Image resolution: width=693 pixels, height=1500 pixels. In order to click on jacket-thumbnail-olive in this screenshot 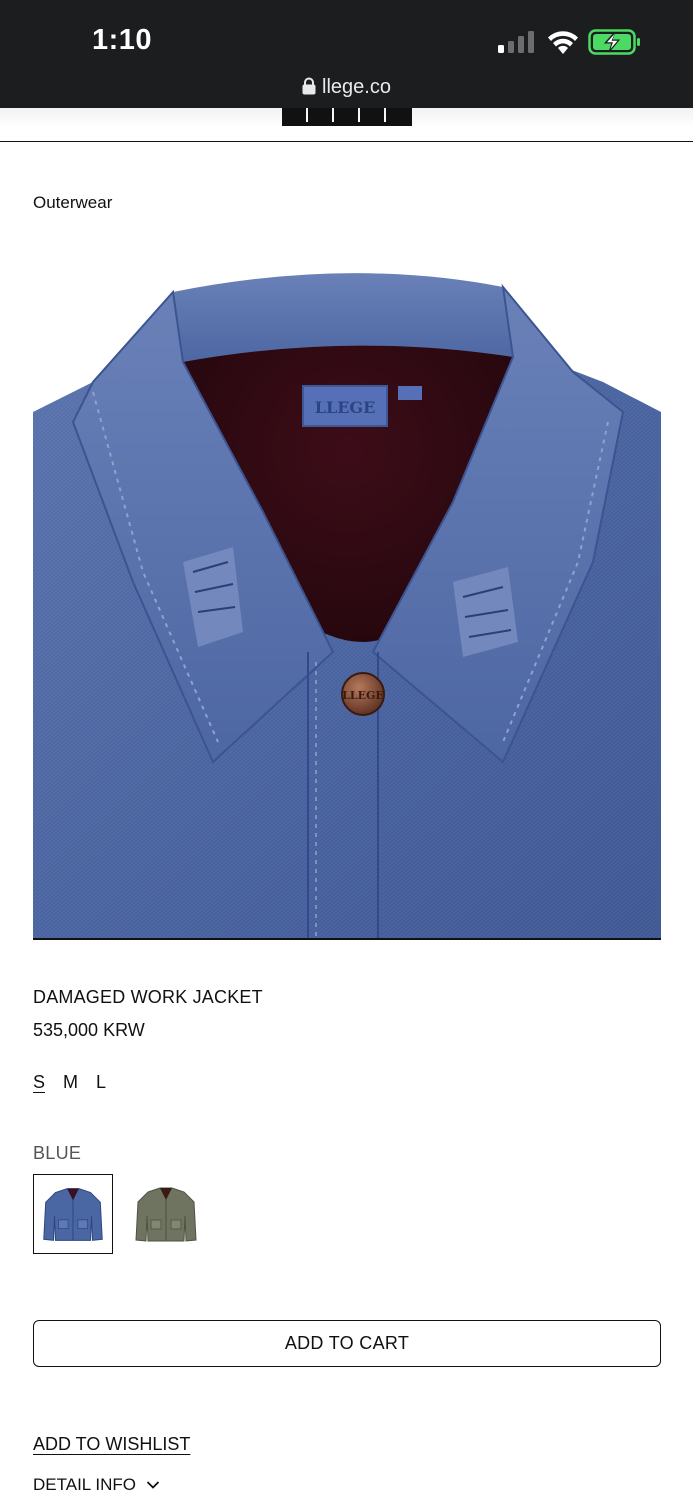, I will do `click(166, 1214)`.